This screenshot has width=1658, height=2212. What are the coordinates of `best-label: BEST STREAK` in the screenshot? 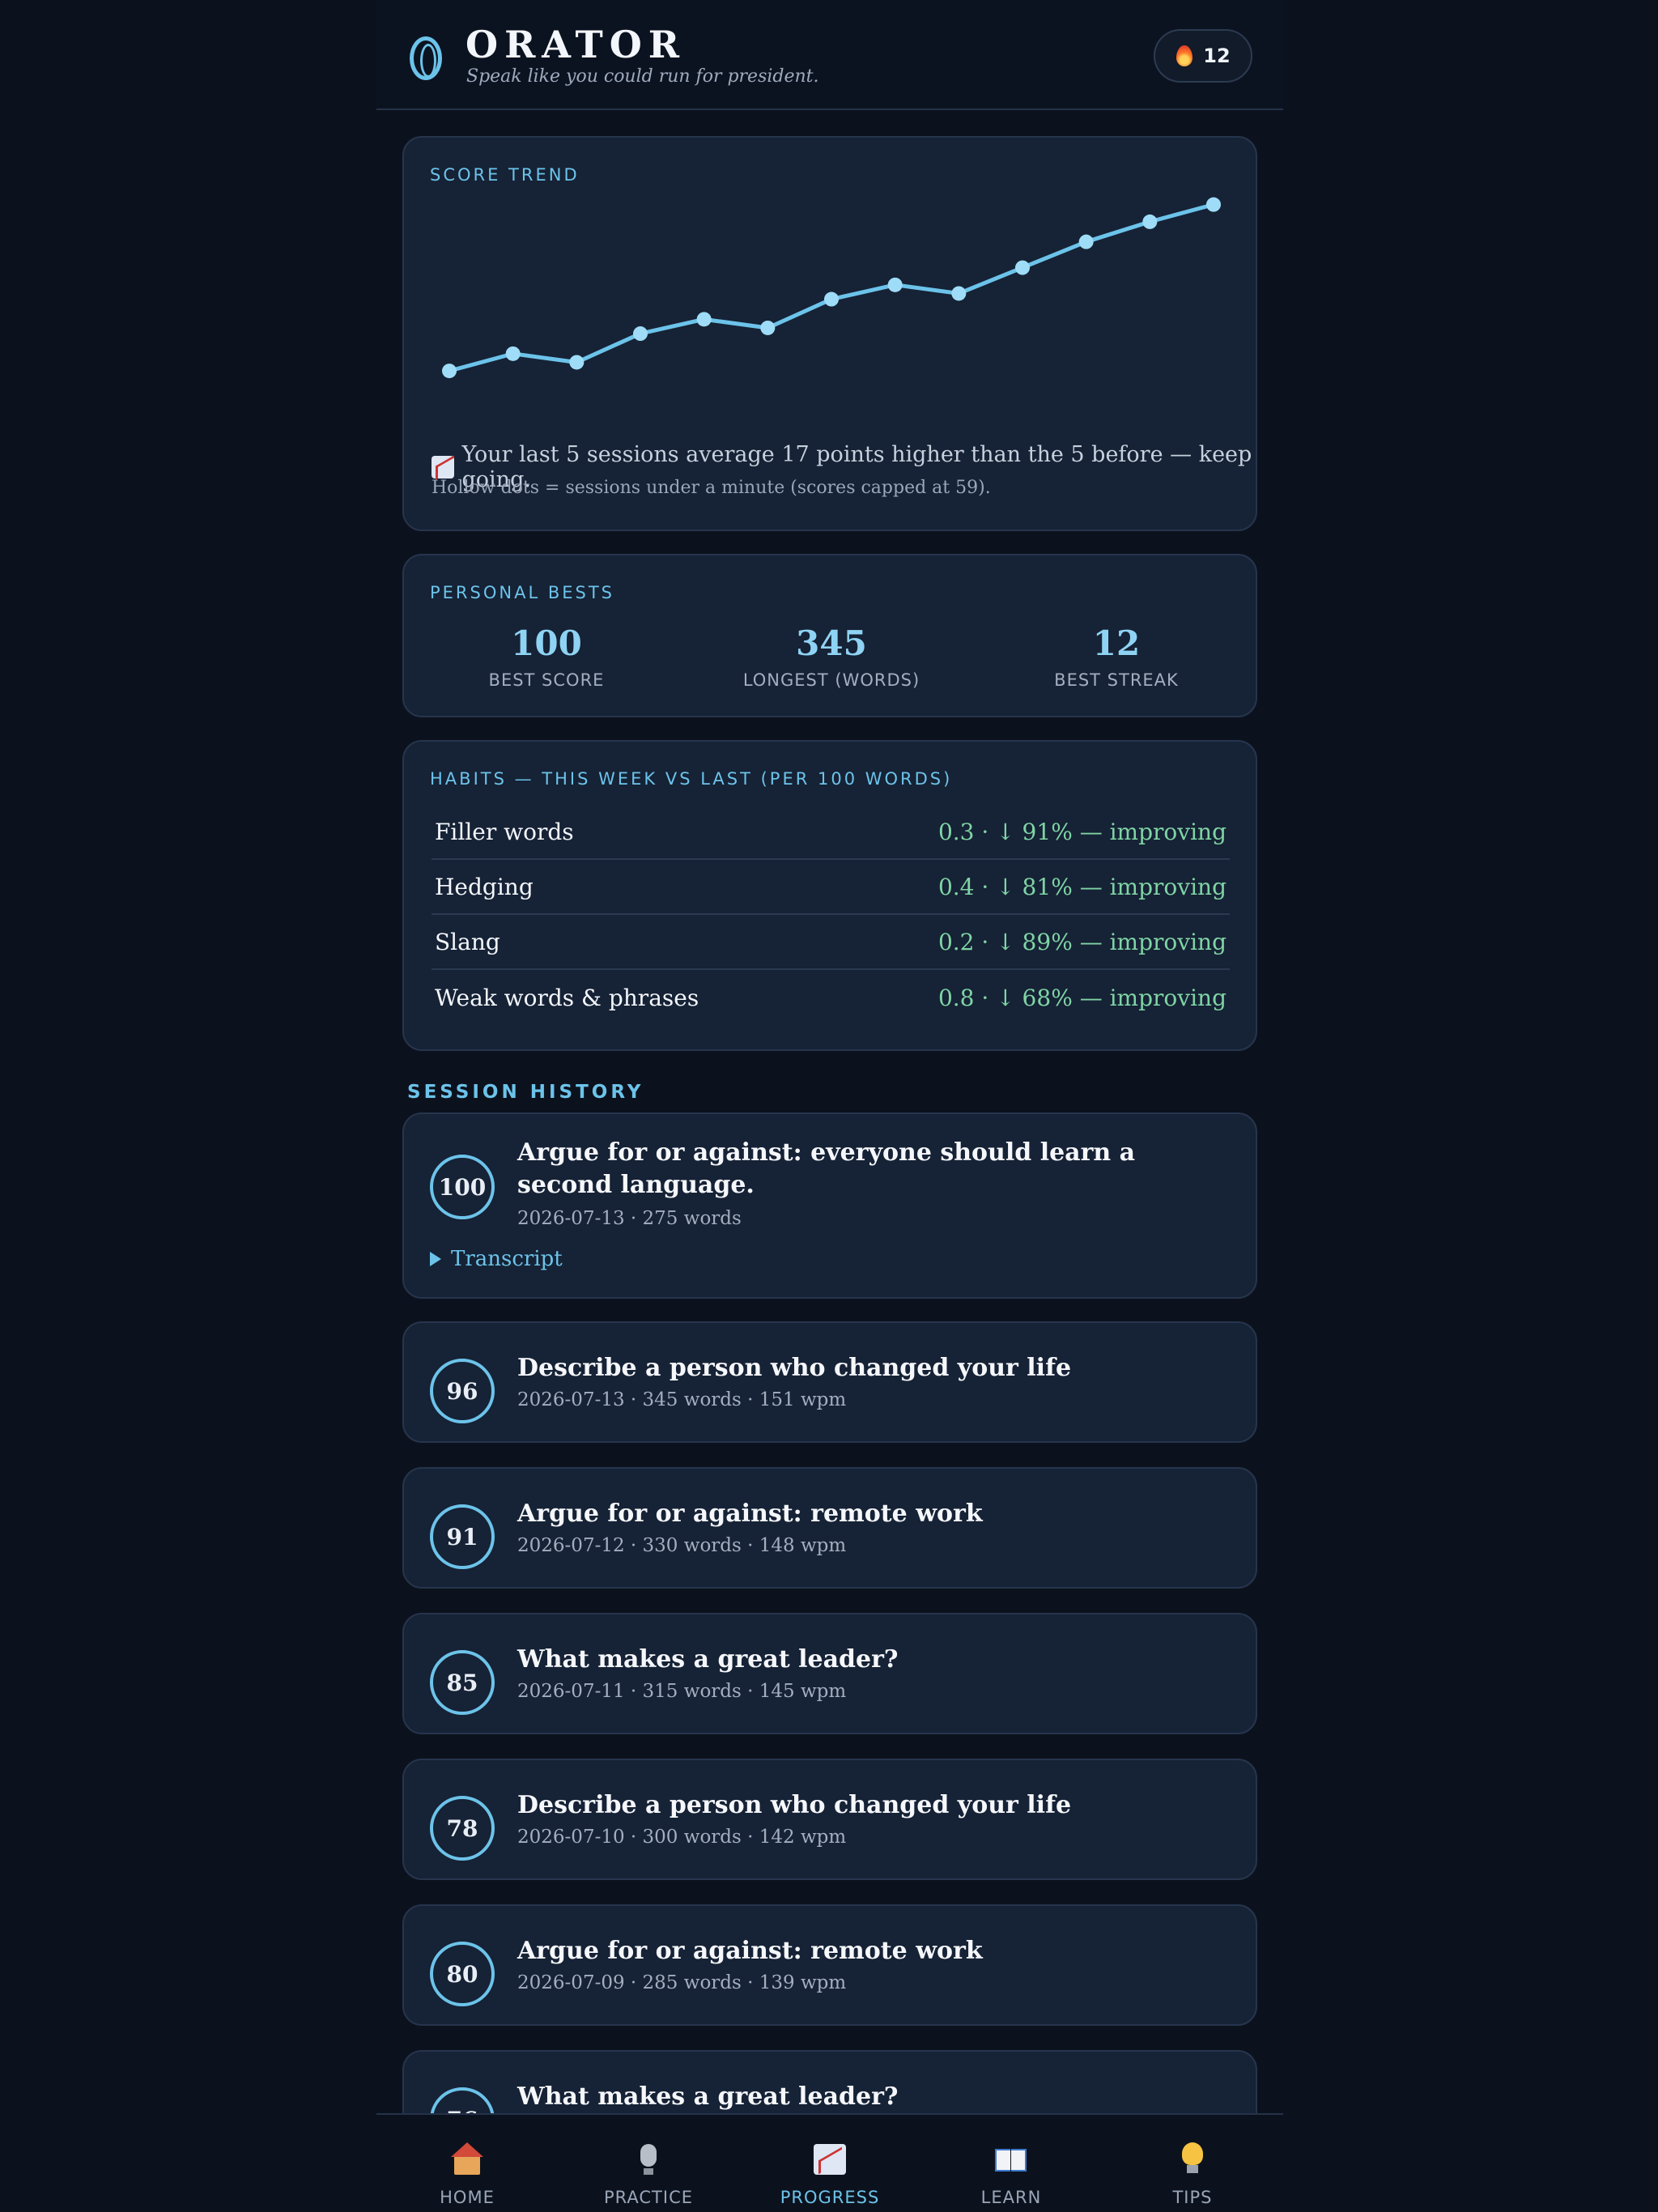 It's located at (1116, 680).